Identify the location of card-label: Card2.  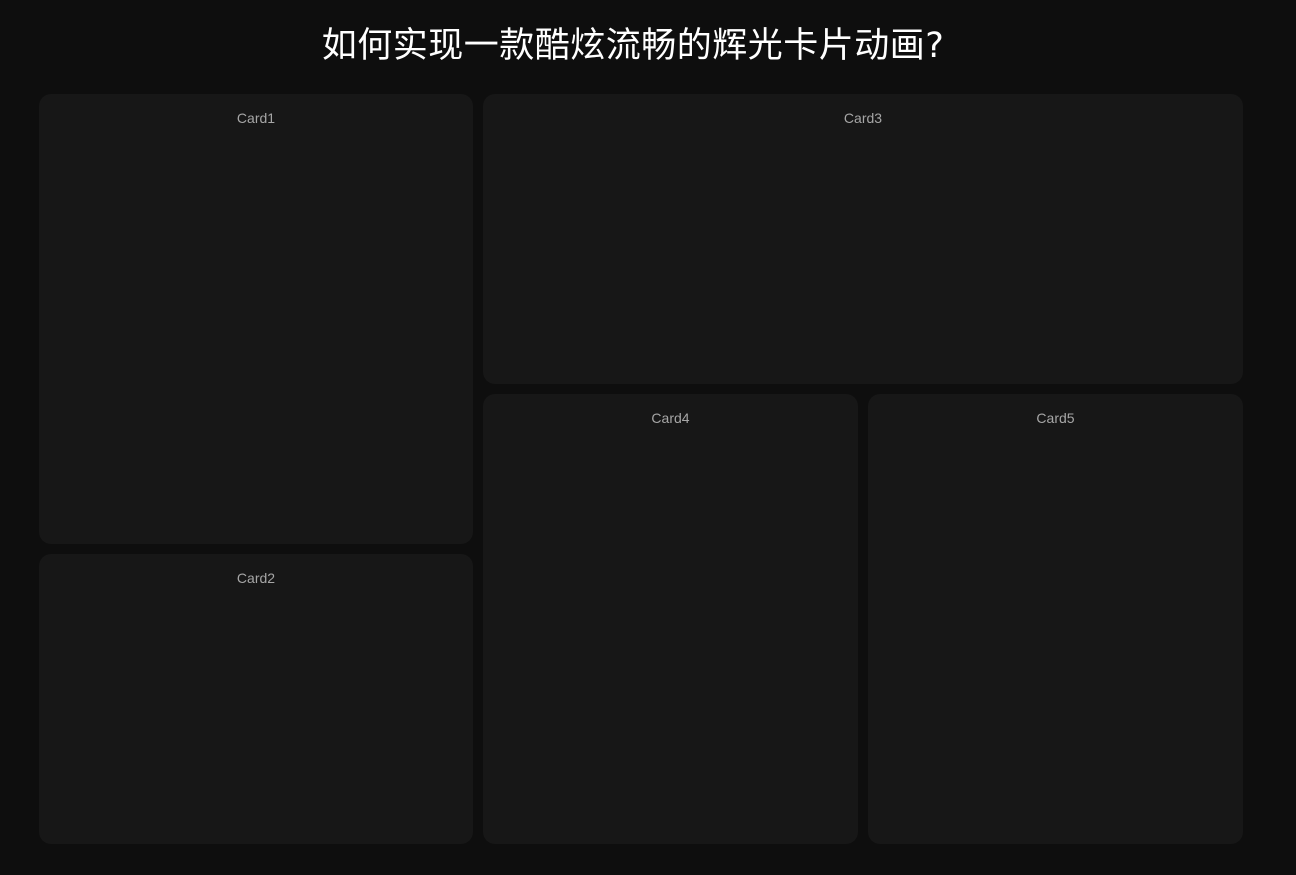
(256, 578).